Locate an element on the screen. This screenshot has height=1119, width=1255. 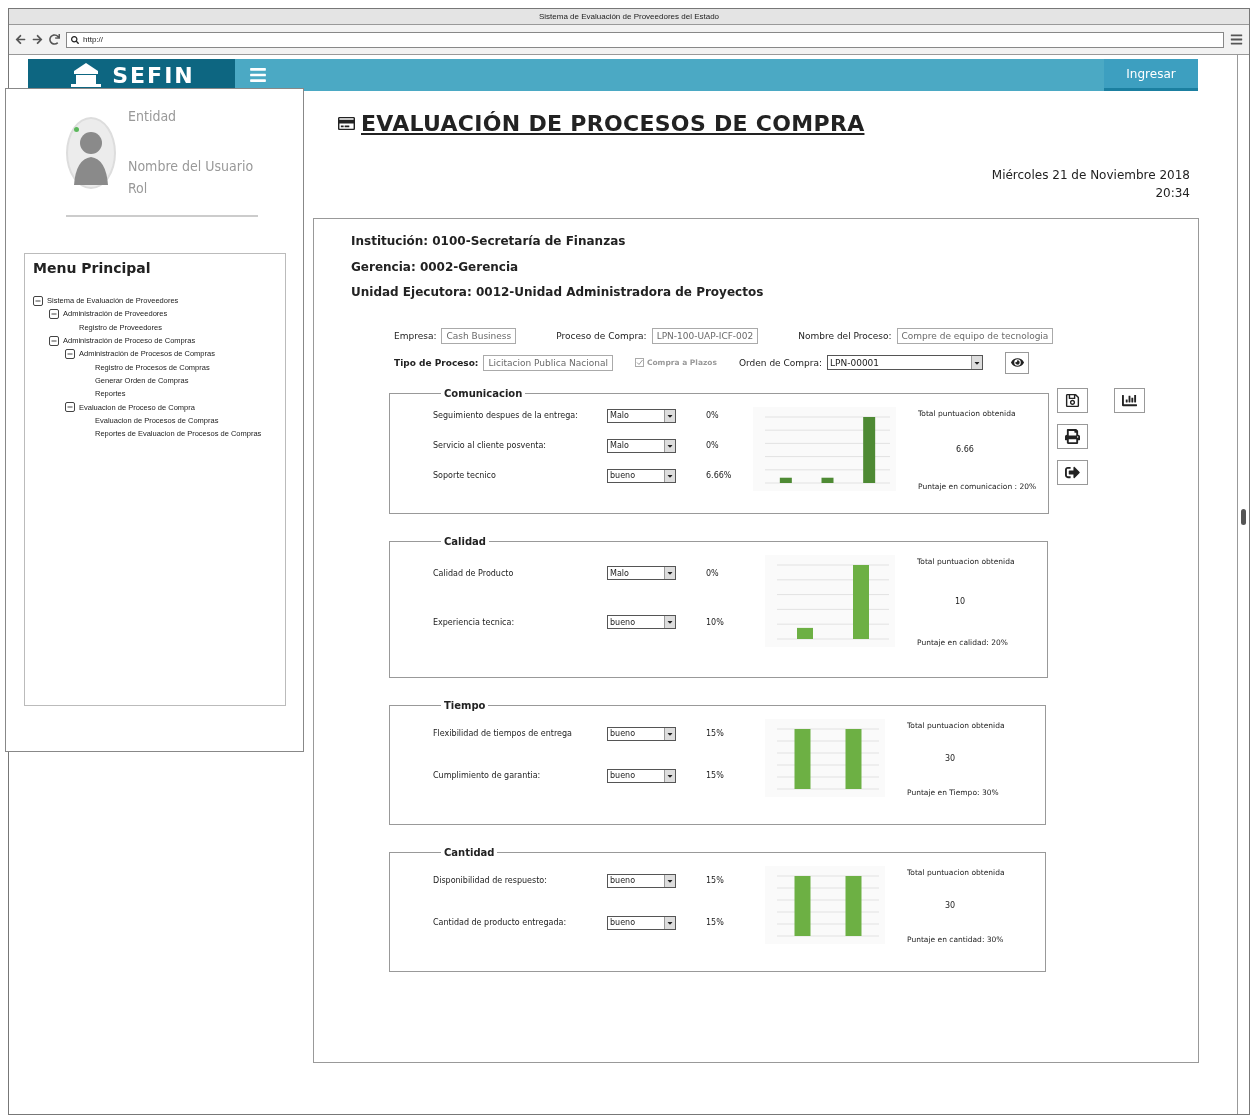
printer-icon is located at coordinates (1072, 436).